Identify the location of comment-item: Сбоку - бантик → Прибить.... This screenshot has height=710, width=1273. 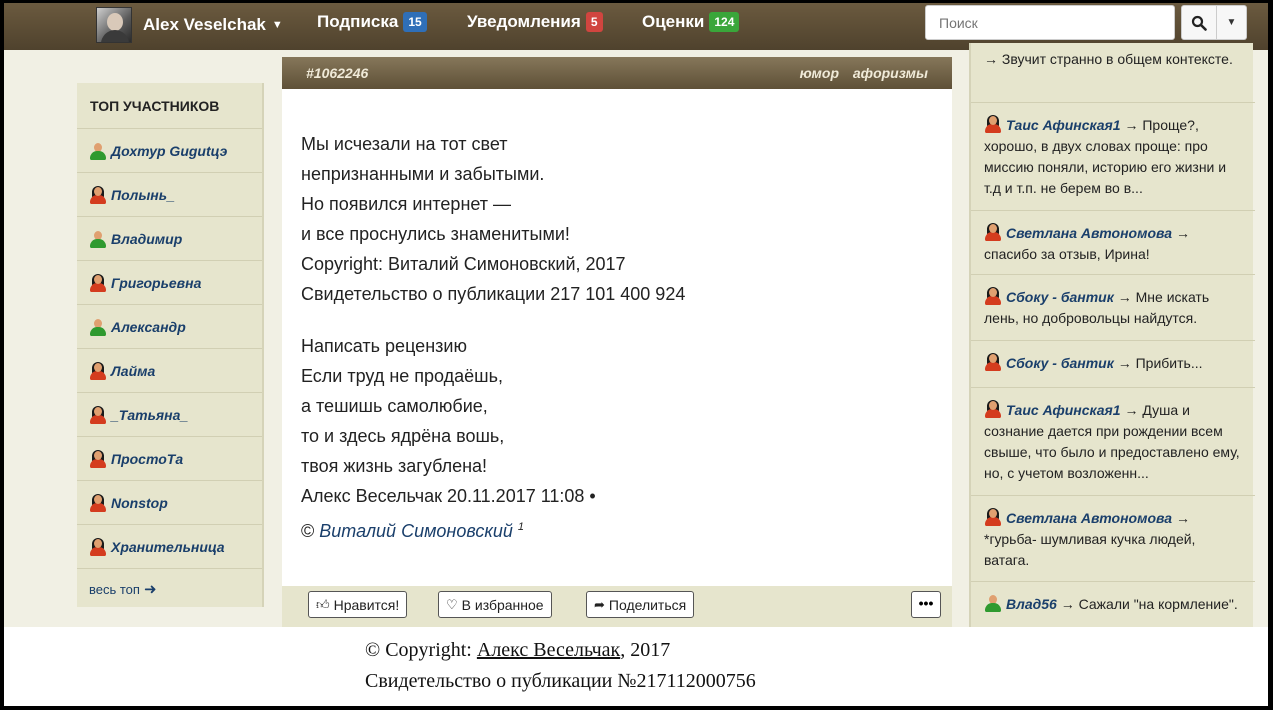
(1113, 364).